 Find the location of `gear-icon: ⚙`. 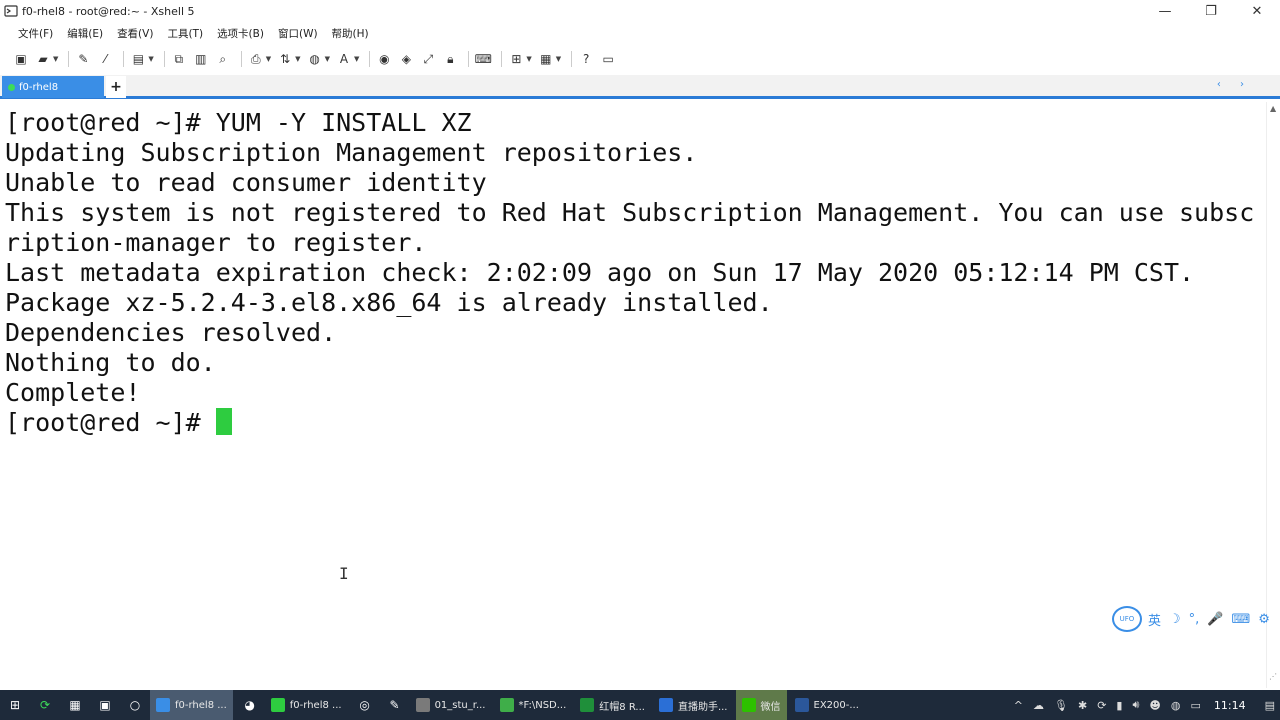

gear-icon: ⚙ is located at coordinates (1264, 619).